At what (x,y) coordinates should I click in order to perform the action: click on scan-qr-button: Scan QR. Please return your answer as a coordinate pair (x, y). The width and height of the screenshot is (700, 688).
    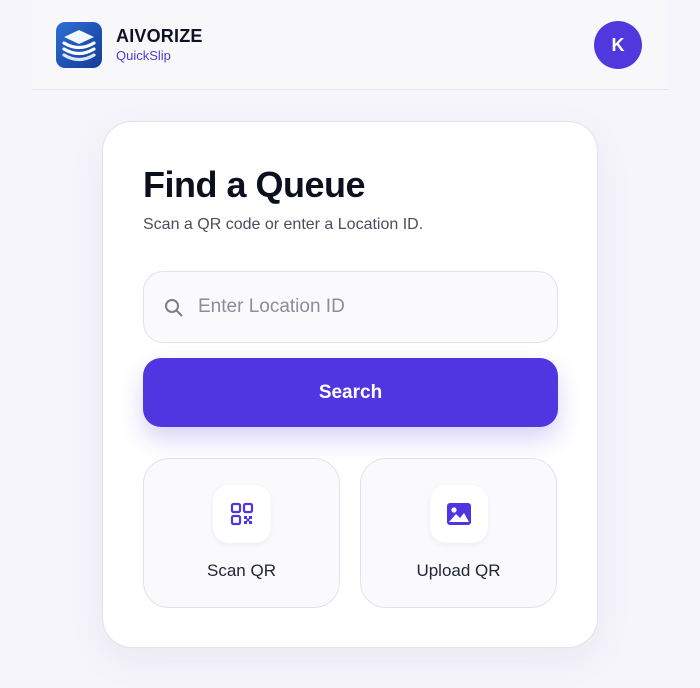
    Looking at the image, I should click on (241, 533).